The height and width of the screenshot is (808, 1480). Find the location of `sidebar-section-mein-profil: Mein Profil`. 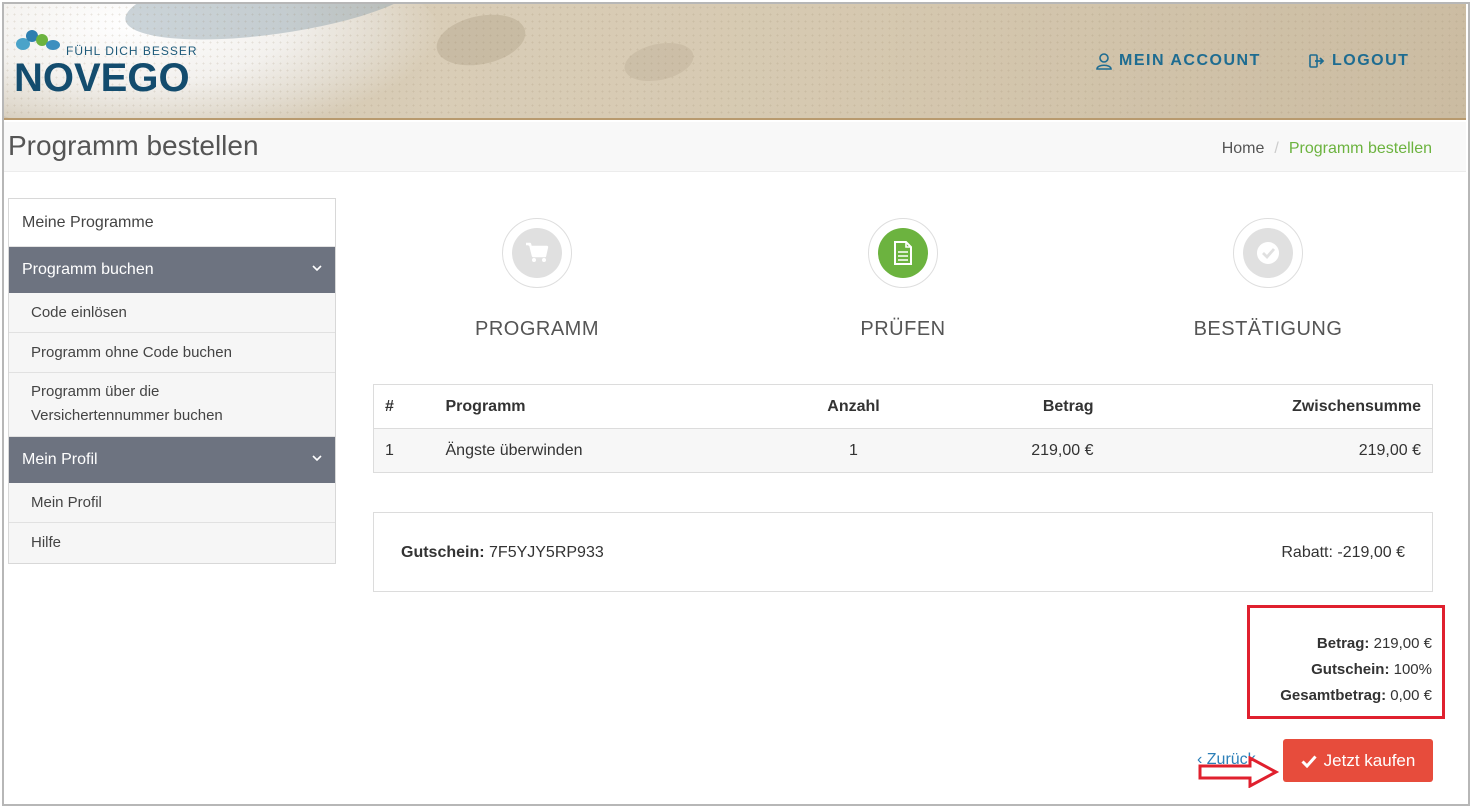

sidebar-section-mein-profil: Mein Profil is located at coordinates (172, 460).